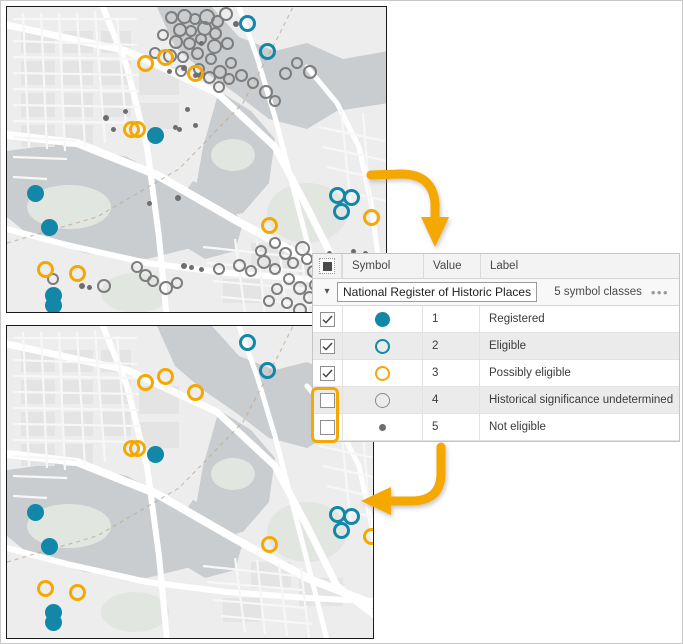  I want to click on table-row: 3 Possibly eligible, so click(496, 373).